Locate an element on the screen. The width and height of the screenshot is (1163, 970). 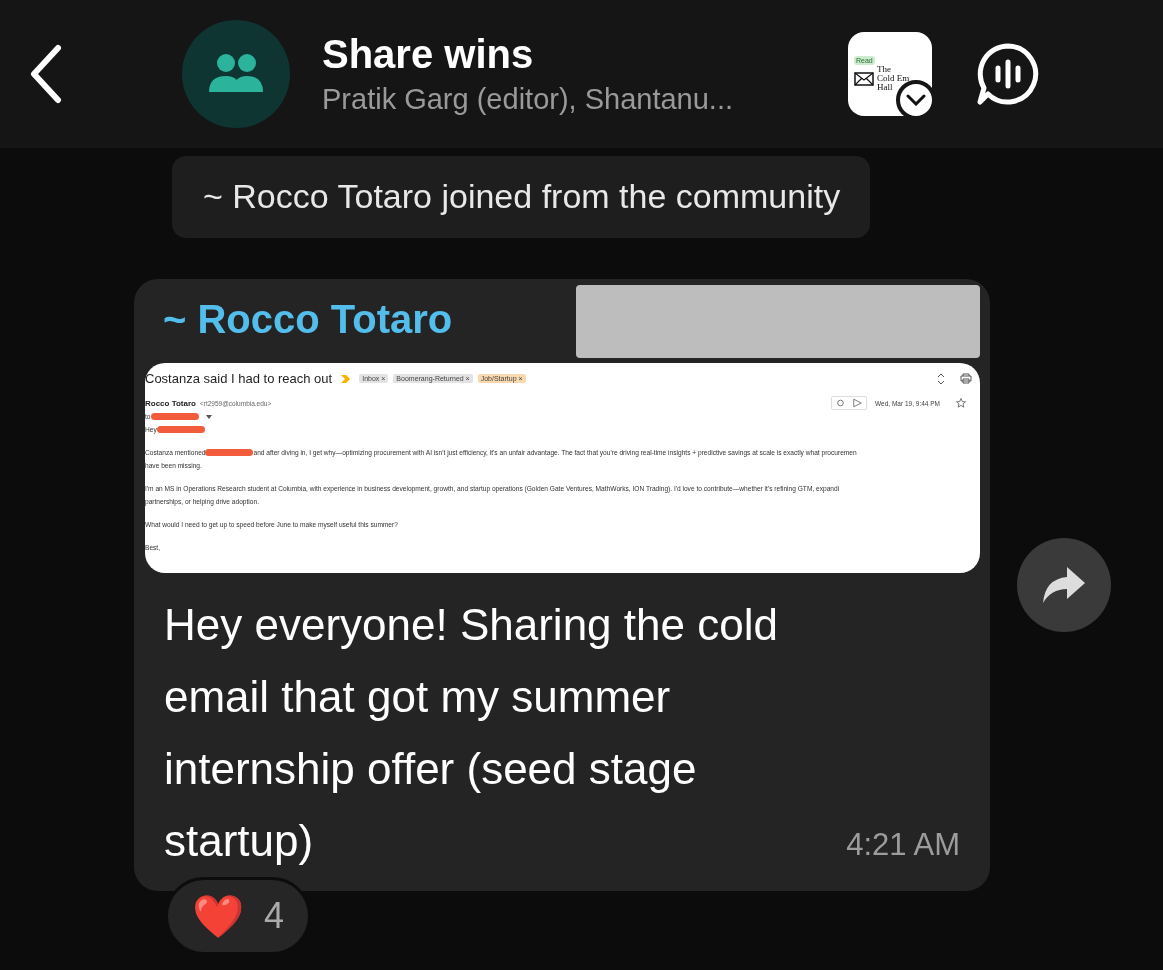
sender-name: ~ Rocco Totaro is located at coordinates (307, 319).